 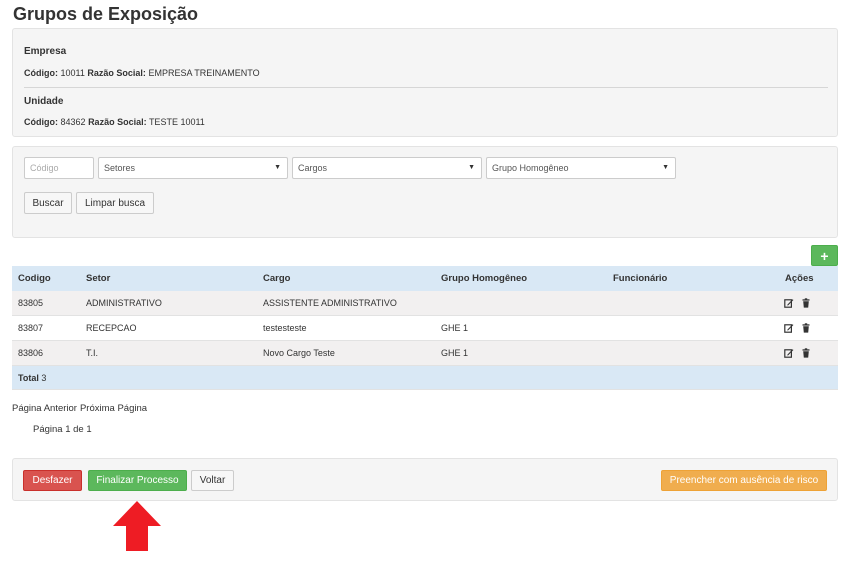 I want to click on cargos-value: Cargos, so click(x=313, y=168).